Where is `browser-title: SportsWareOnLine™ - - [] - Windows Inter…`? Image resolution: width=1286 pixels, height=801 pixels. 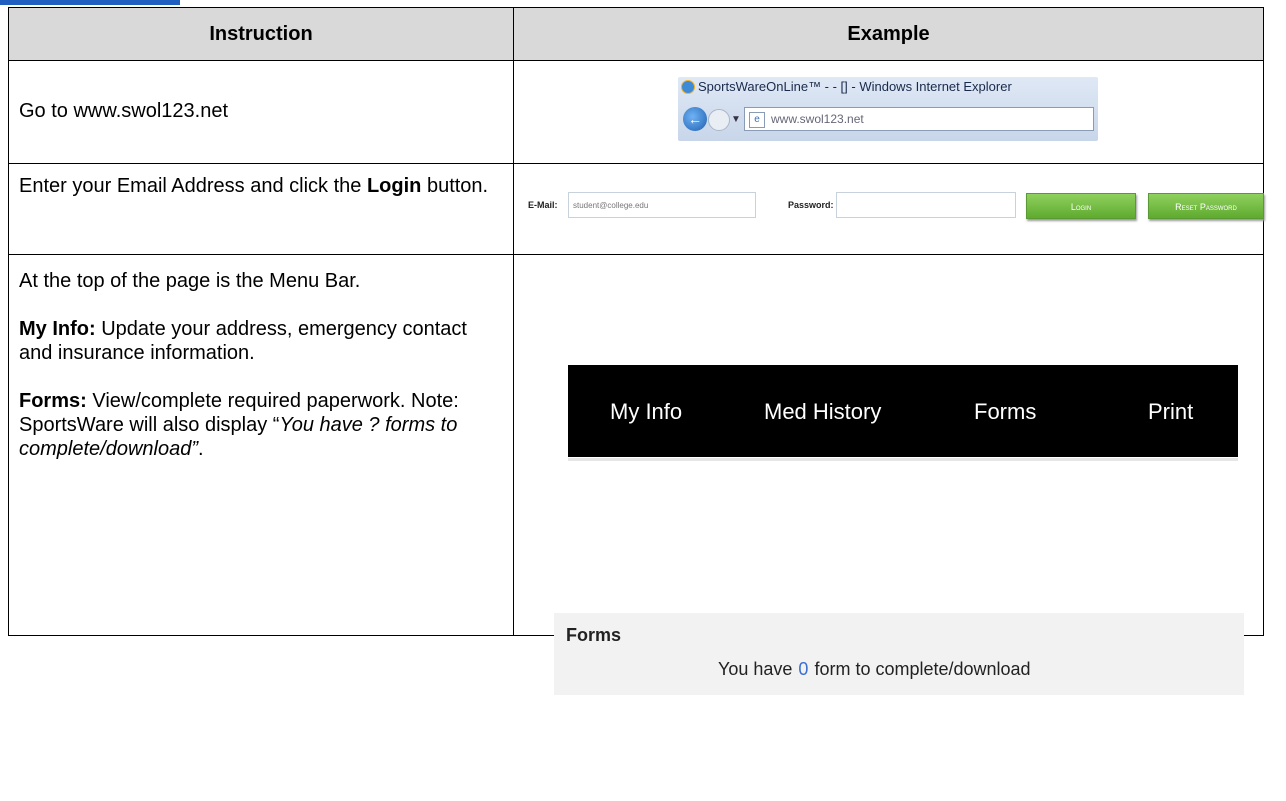 browser-title: SportsWareOnLine™ - - [] - Windows Inter… is located at coordinates (855, 86).